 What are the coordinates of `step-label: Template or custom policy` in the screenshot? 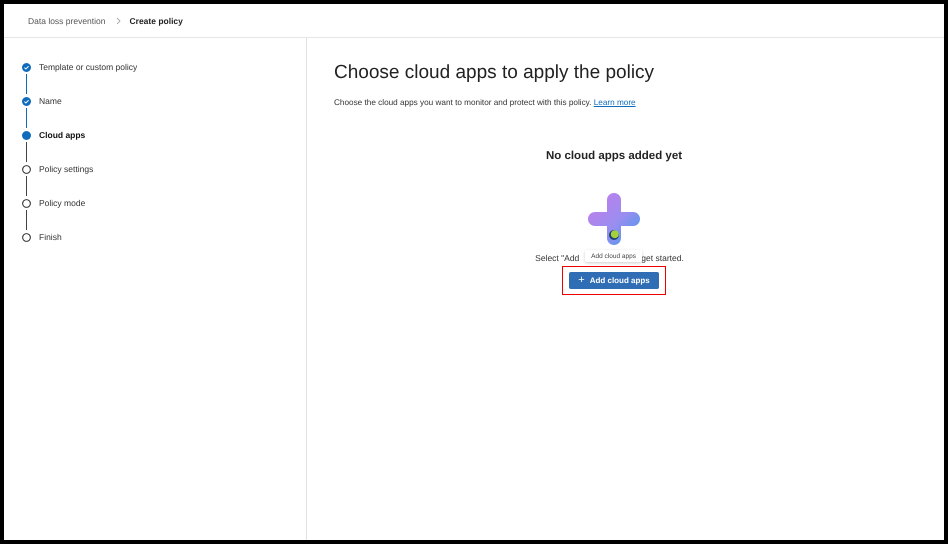 It's located at (88, 67).